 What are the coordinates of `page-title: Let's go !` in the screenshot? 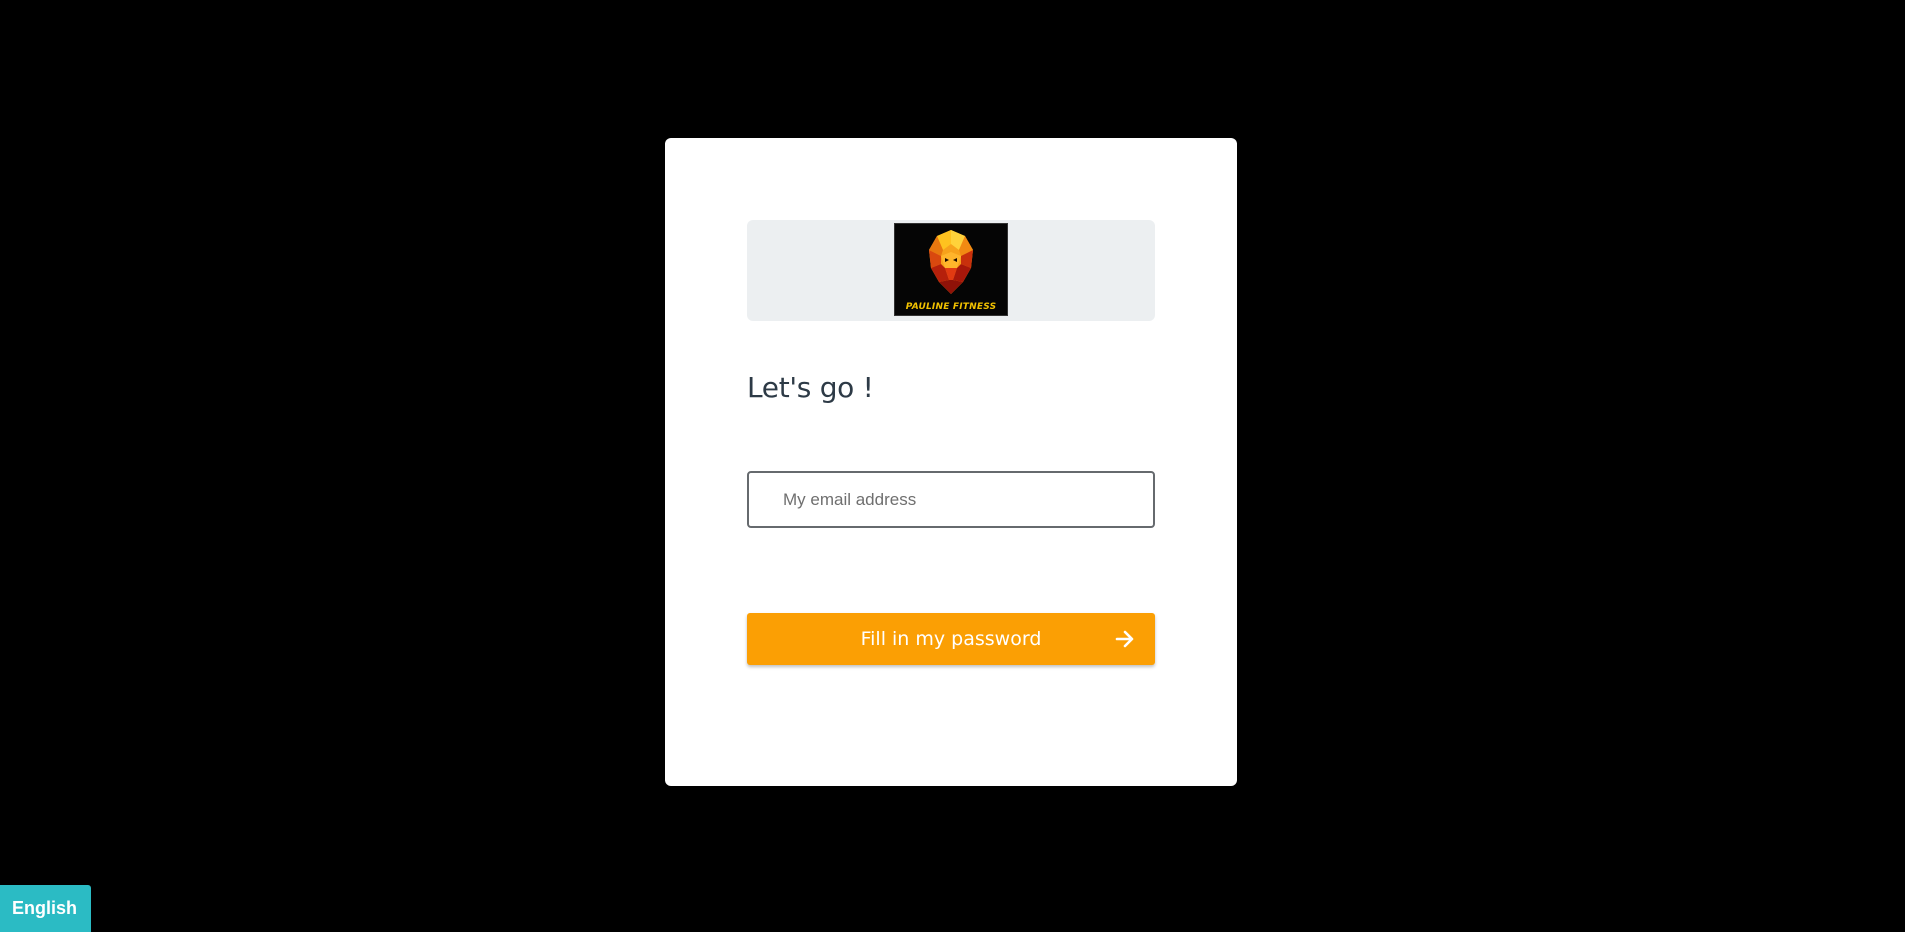 It's located at (810, 387).